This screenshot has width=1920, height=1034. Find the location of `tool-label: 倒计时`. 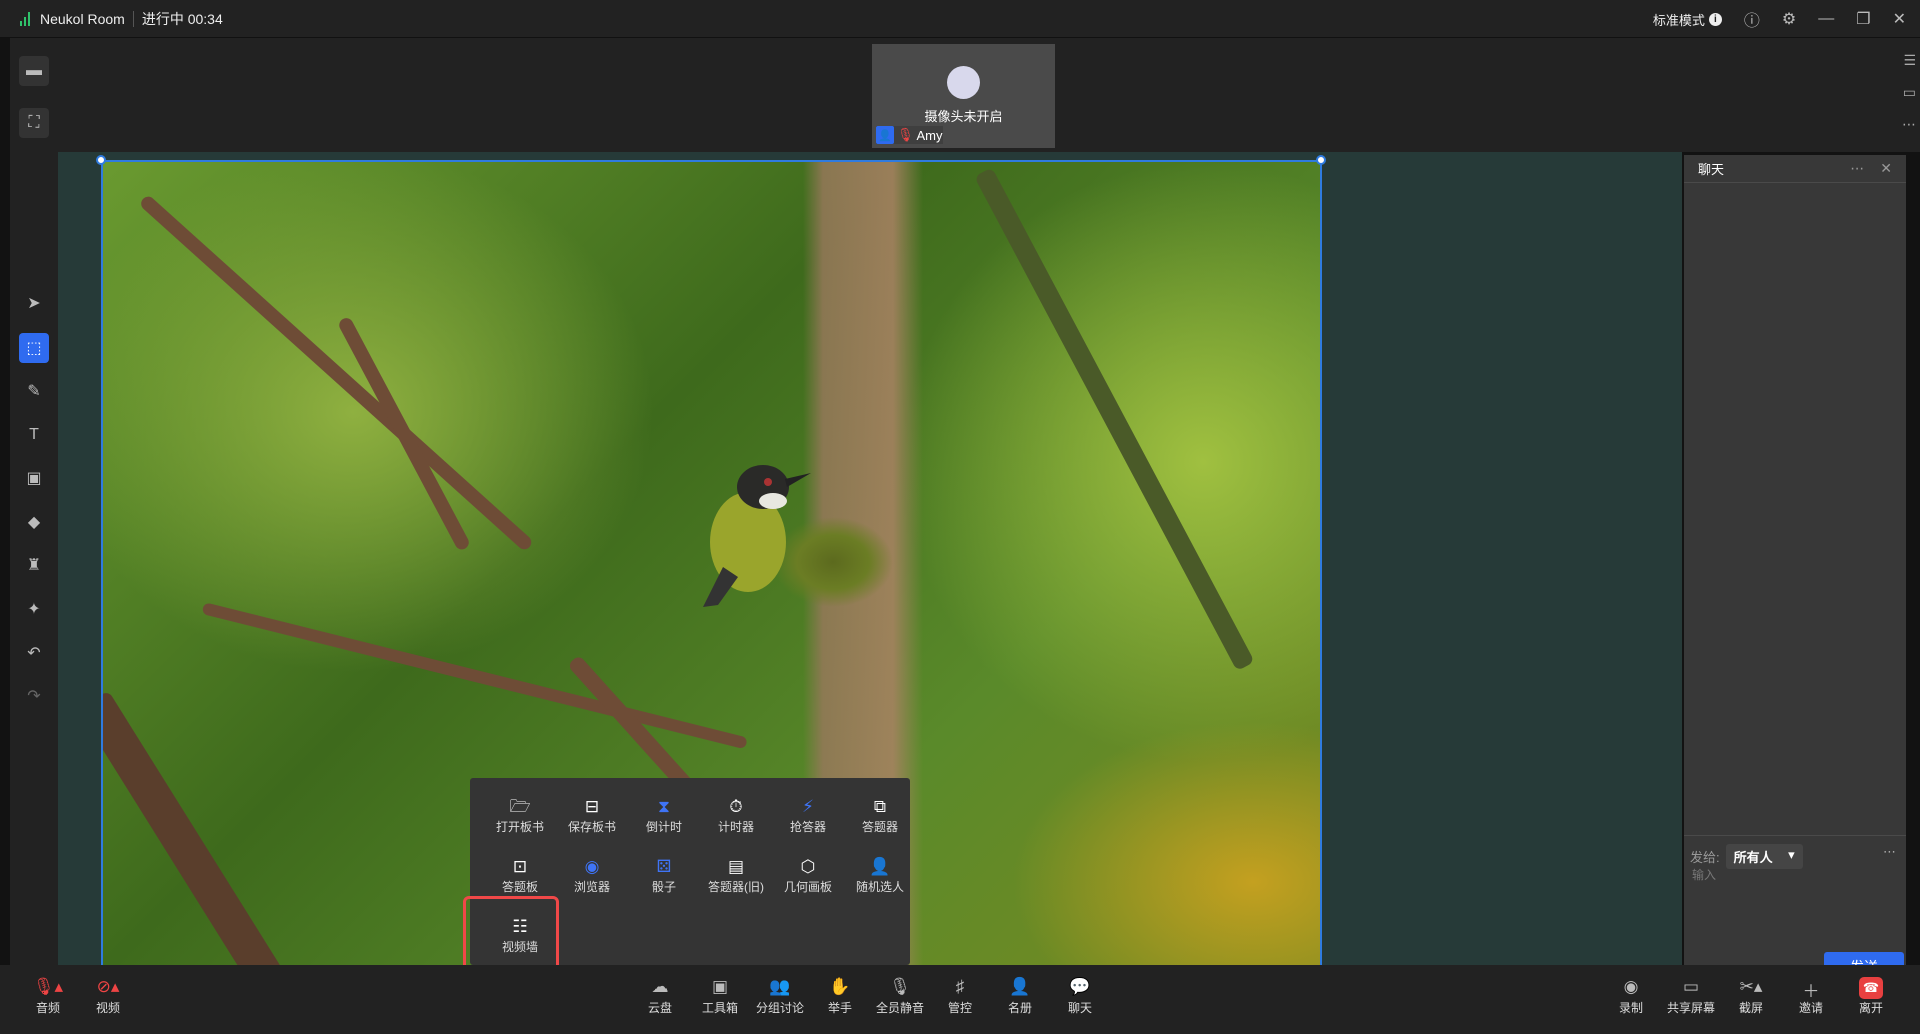

tool-label: 倒计时 is located at coordinates (663, 827).